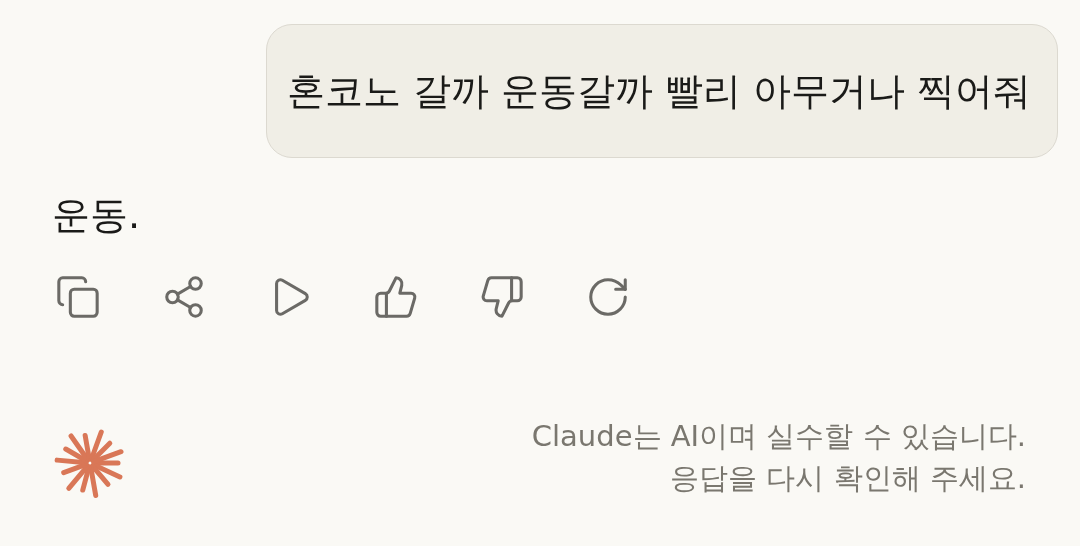 This screenshot has width=1080, height=546. I want to click on starburst-logo-icon, so click(90, 463).